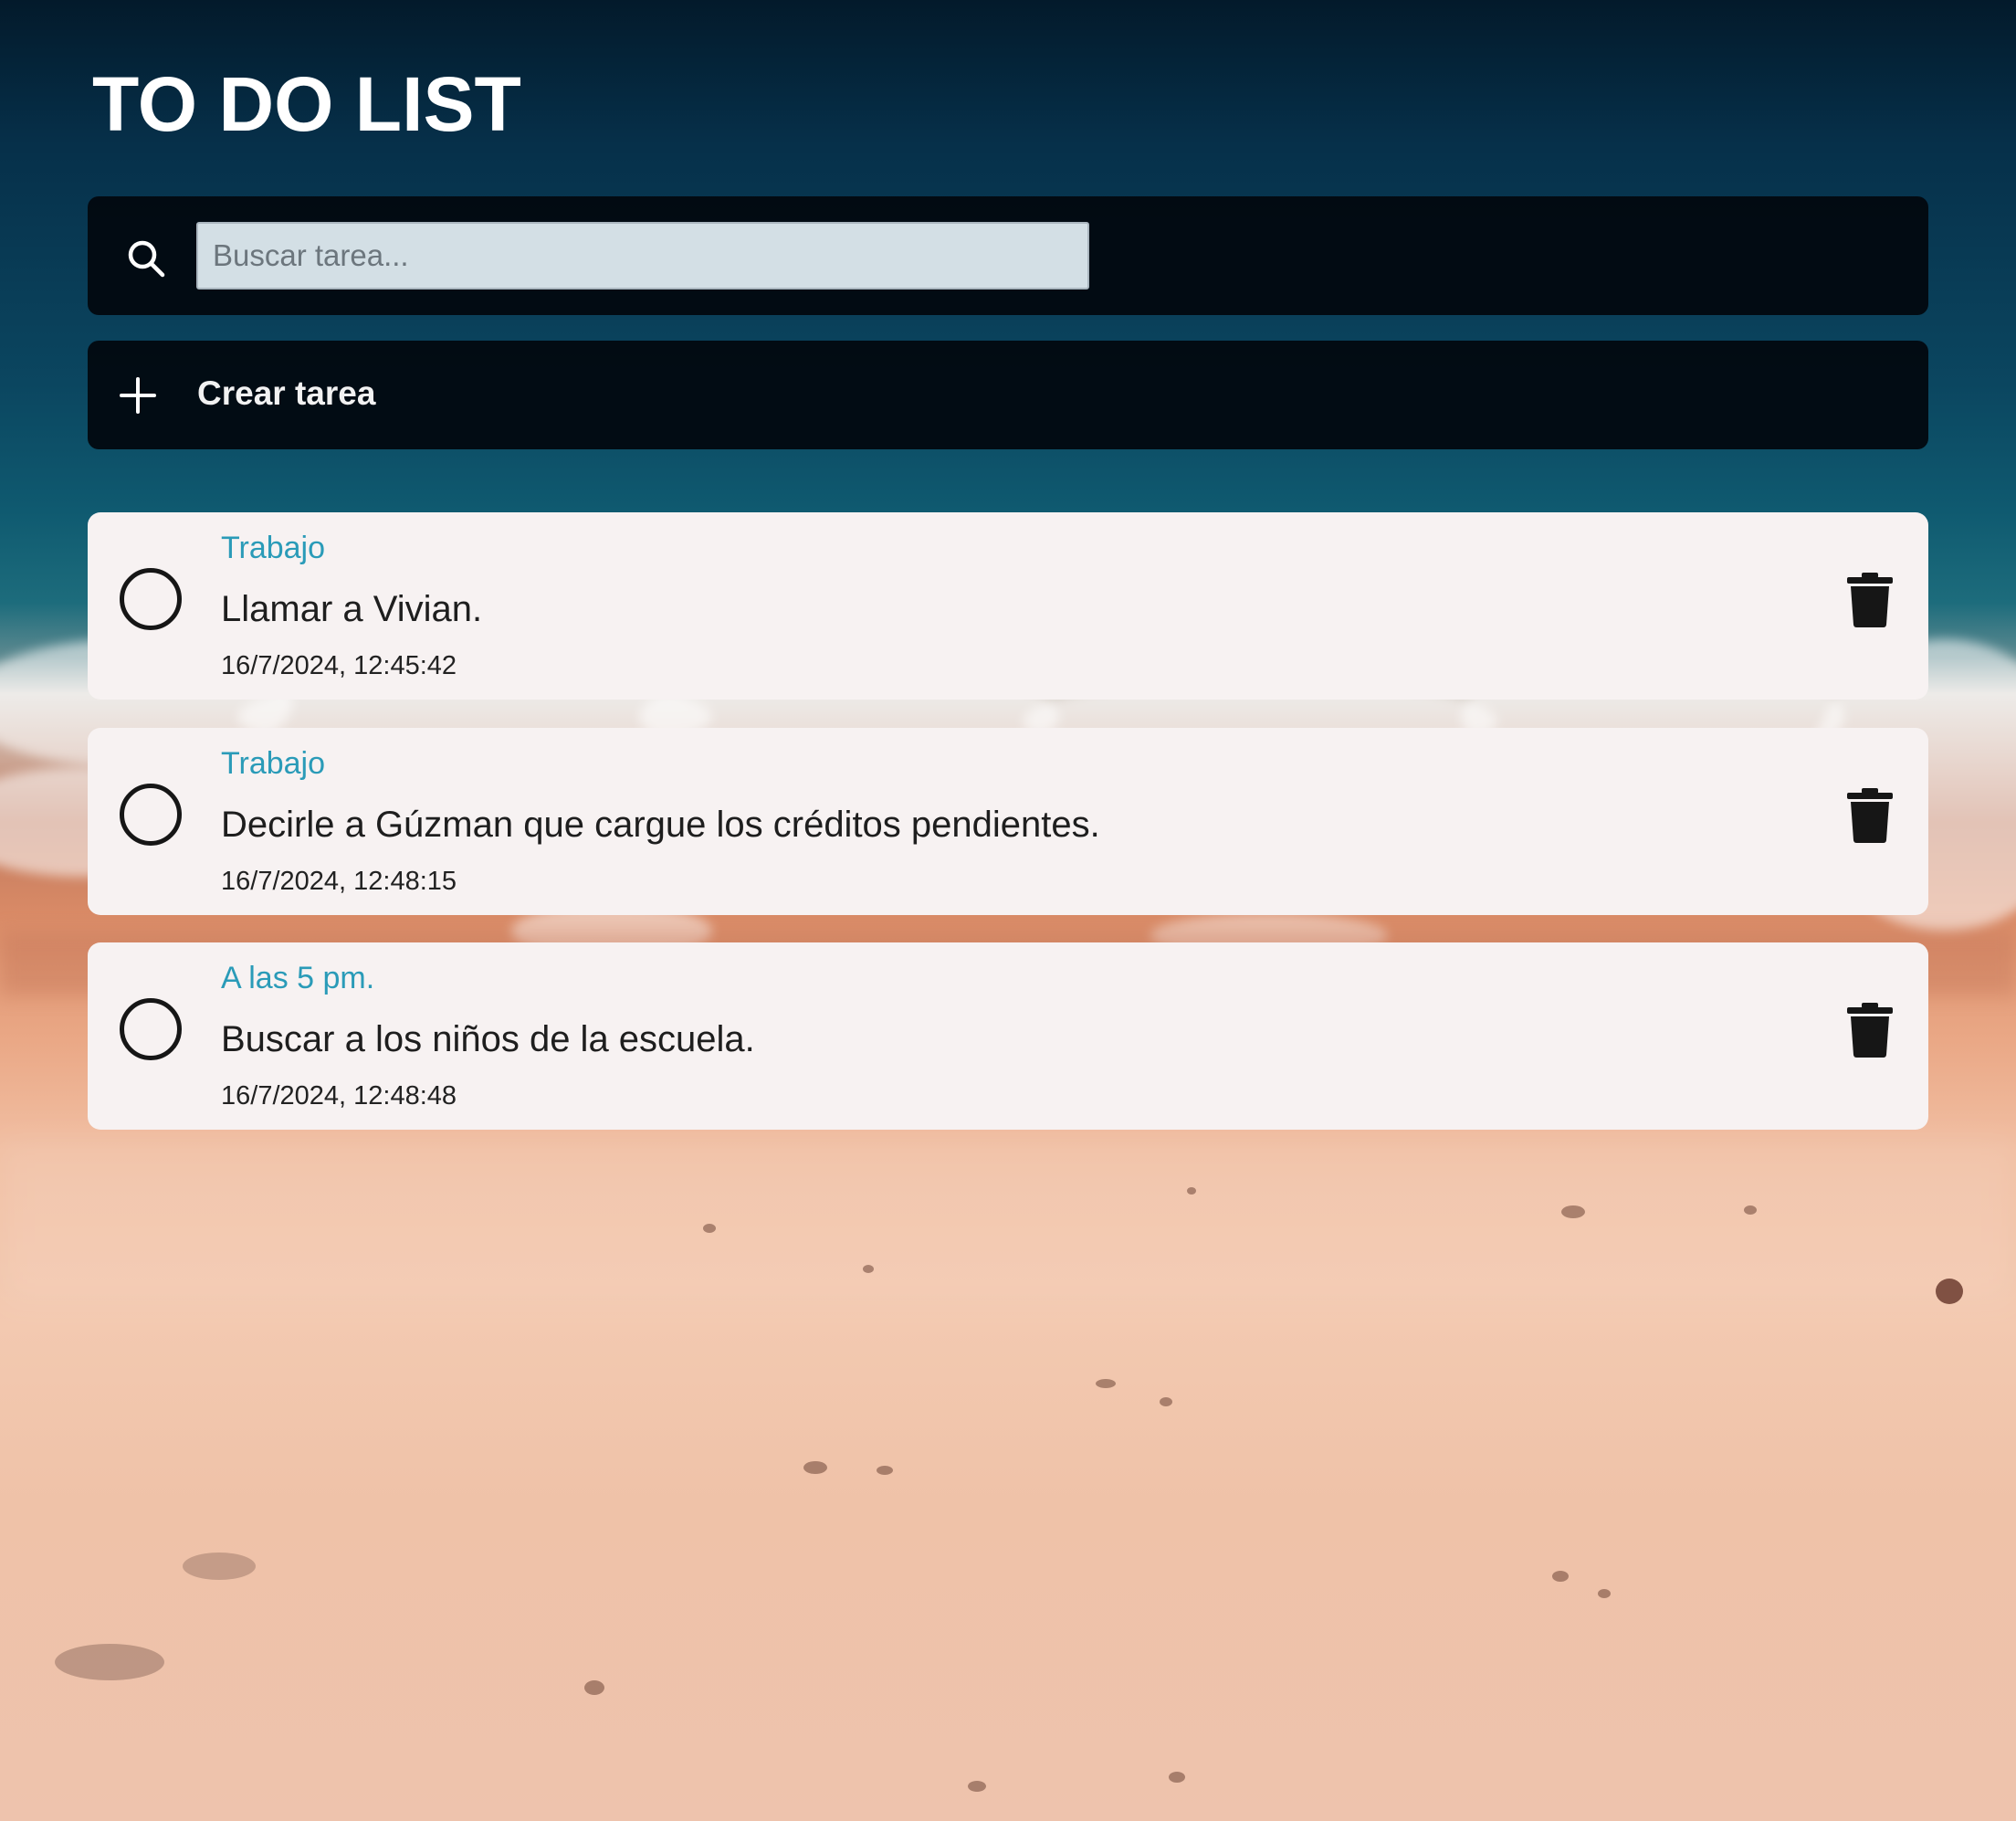  Describe the element at coordinates (286, 394) in the screenshot. I see `create-task-label: Crear tarea` at that location.